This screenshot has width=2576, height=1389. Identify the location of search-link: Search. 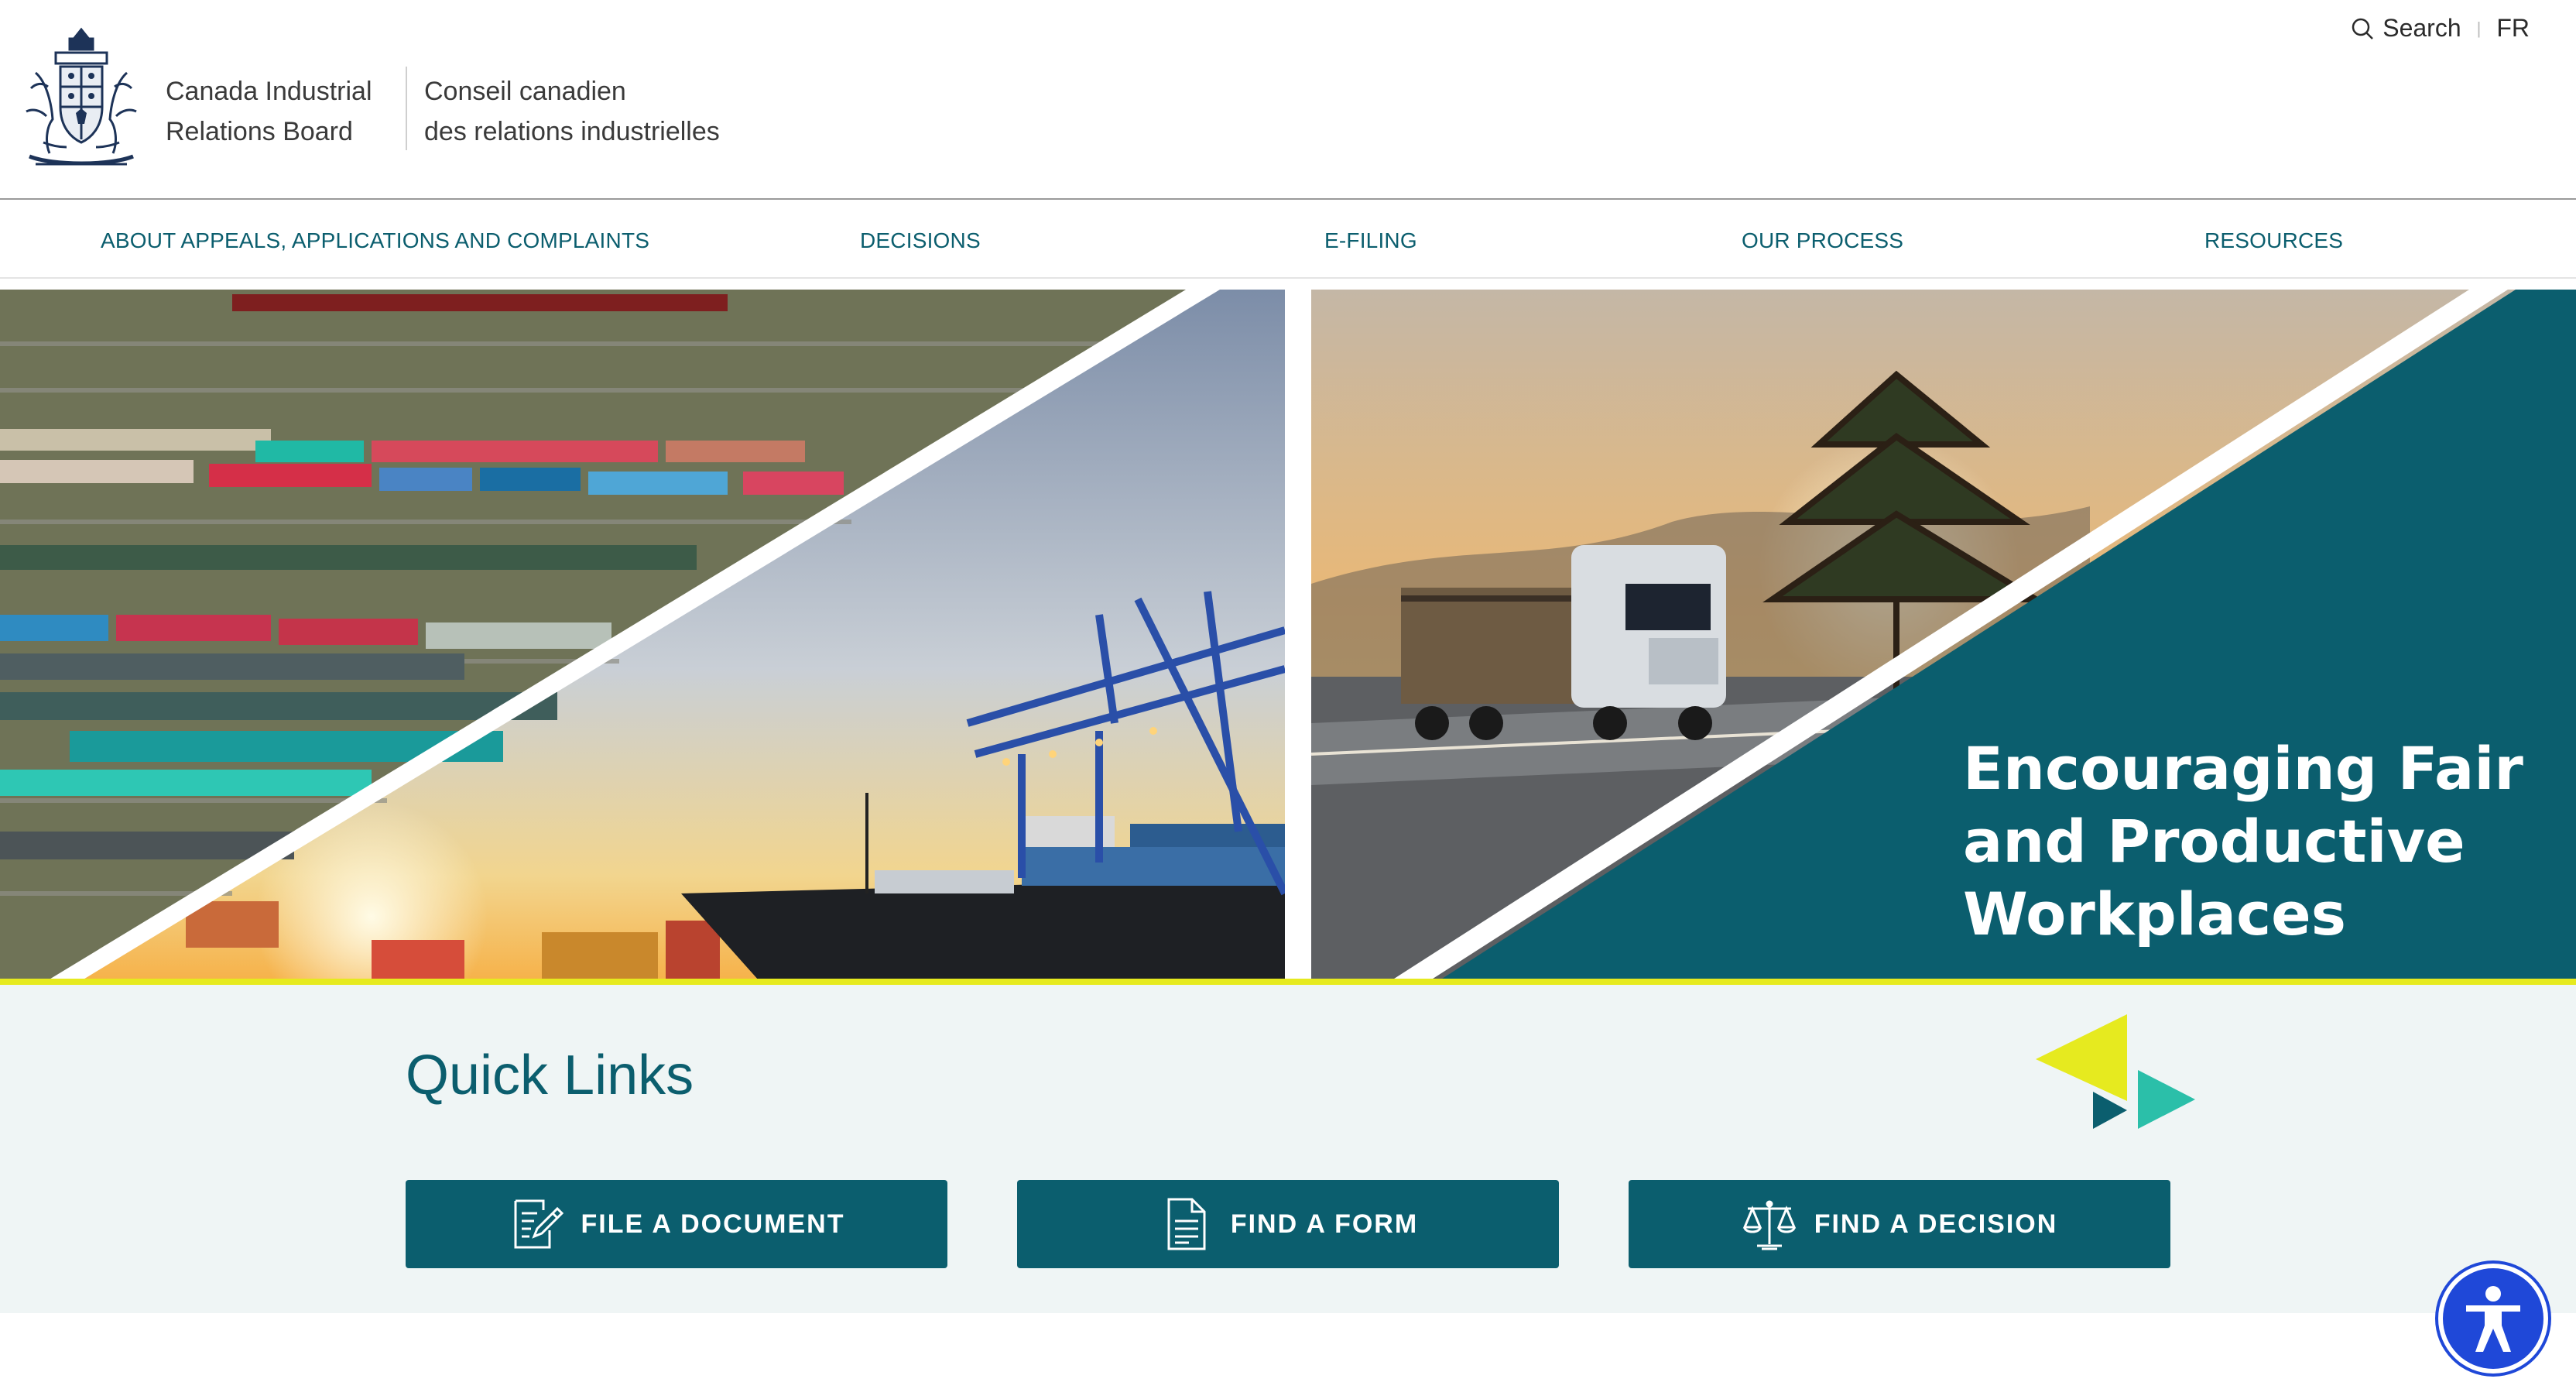
(2405, 28).